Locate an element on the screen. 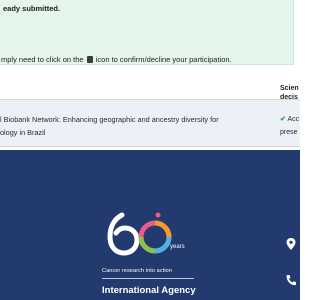  document-icon is located at coordinates (89, 59).